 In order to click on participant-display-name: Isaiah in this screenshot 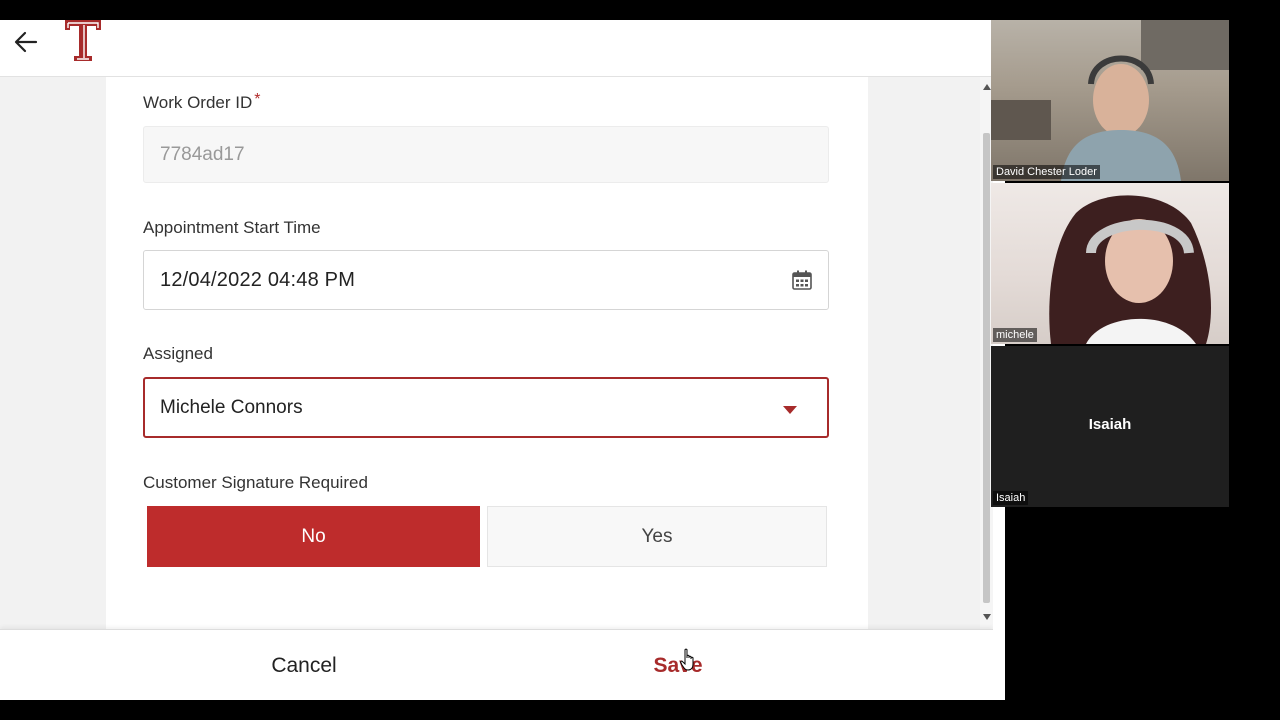, I will do `click(1110, 424)`.